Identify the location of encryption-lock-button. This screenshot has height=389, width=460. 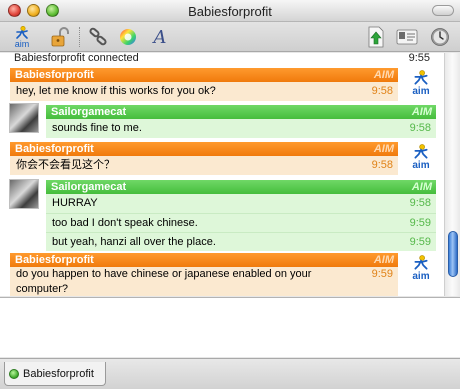
(60, 37).